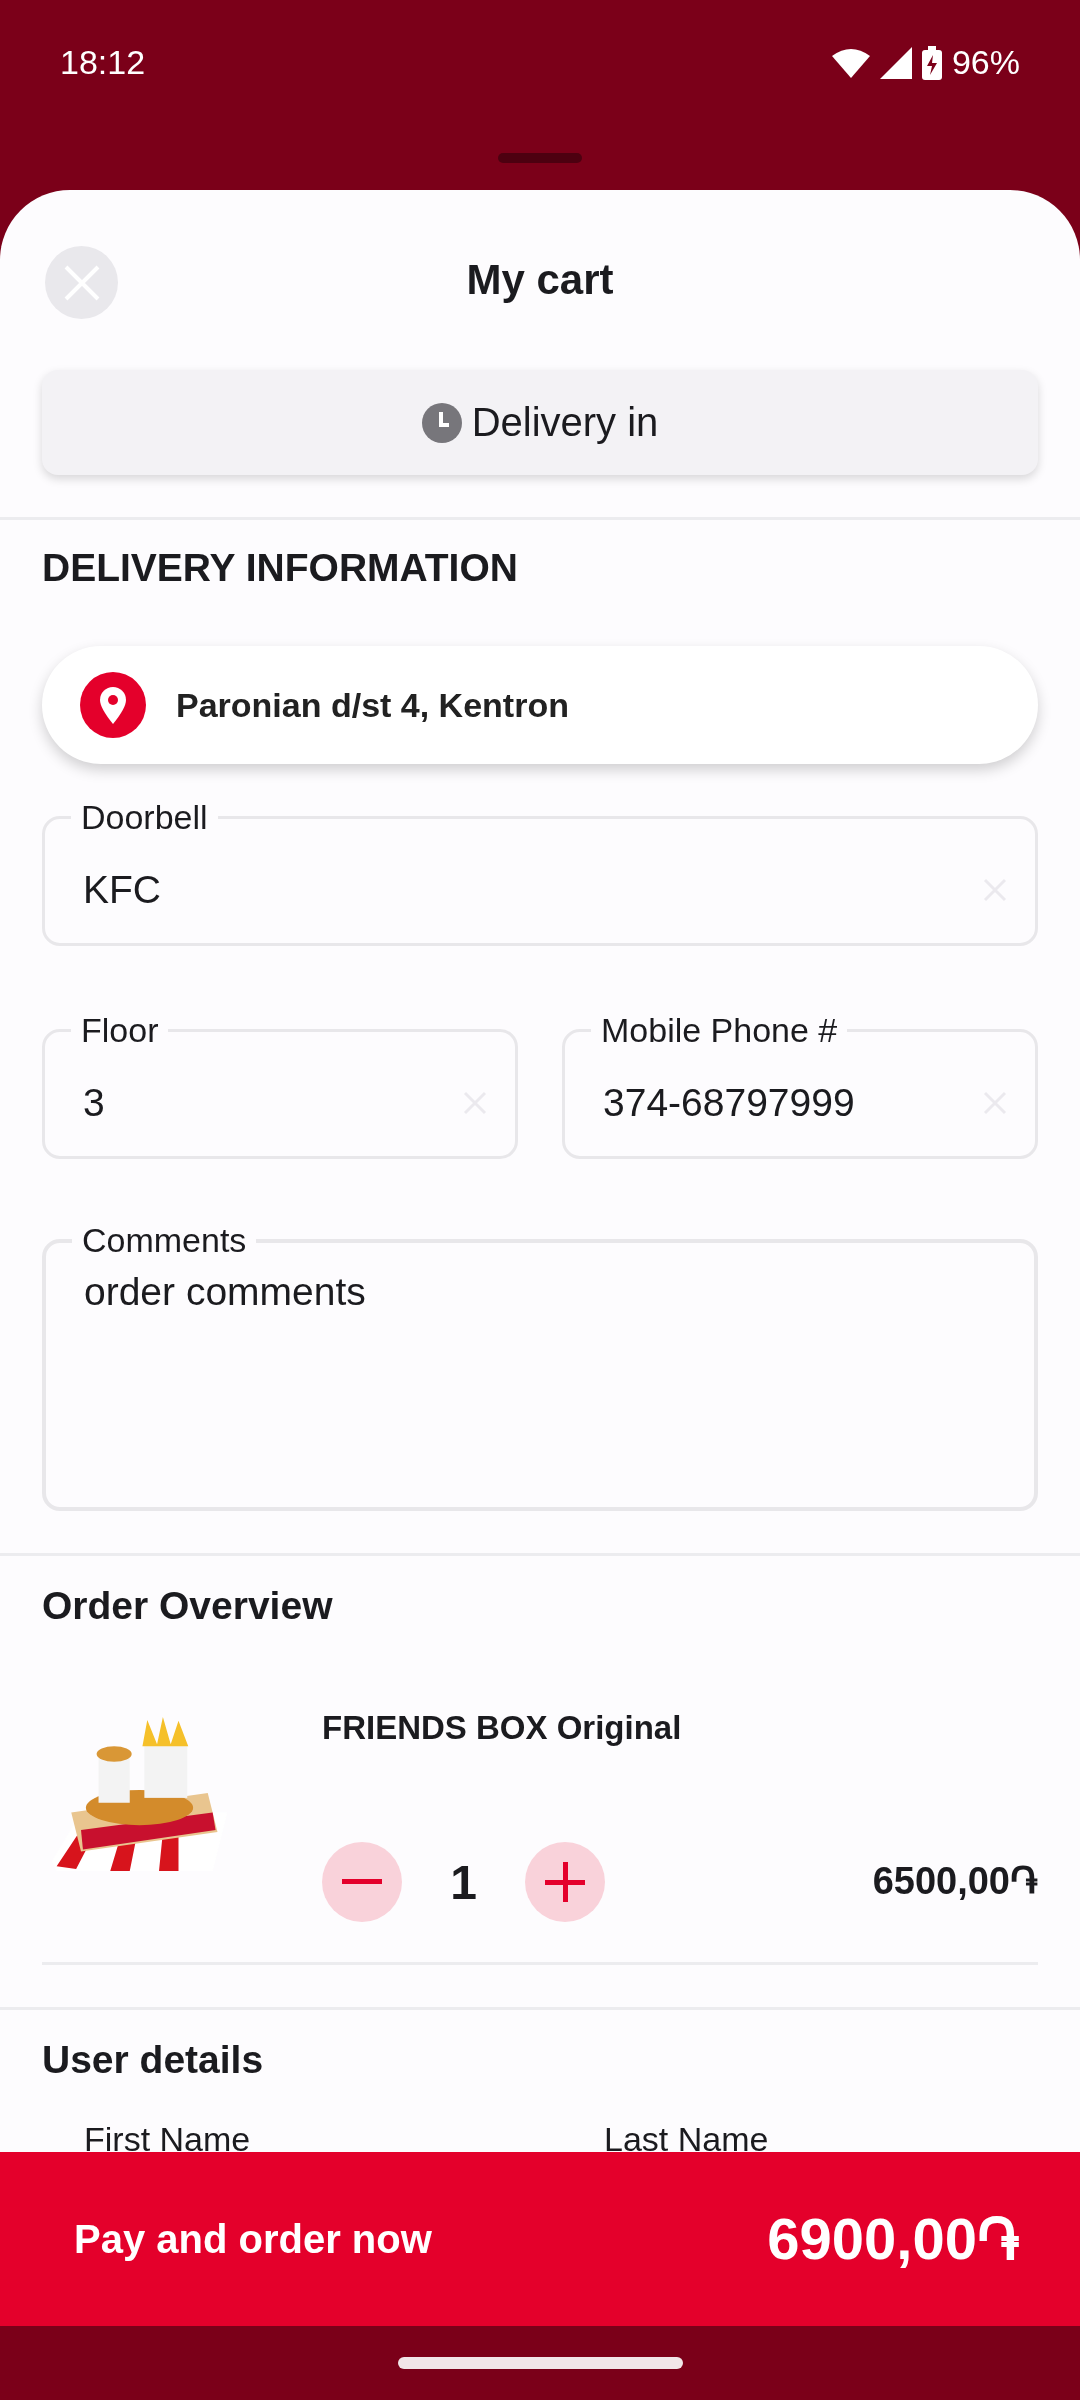  I want to click on delivery-time-button: Delivery in, so click(540, 422).